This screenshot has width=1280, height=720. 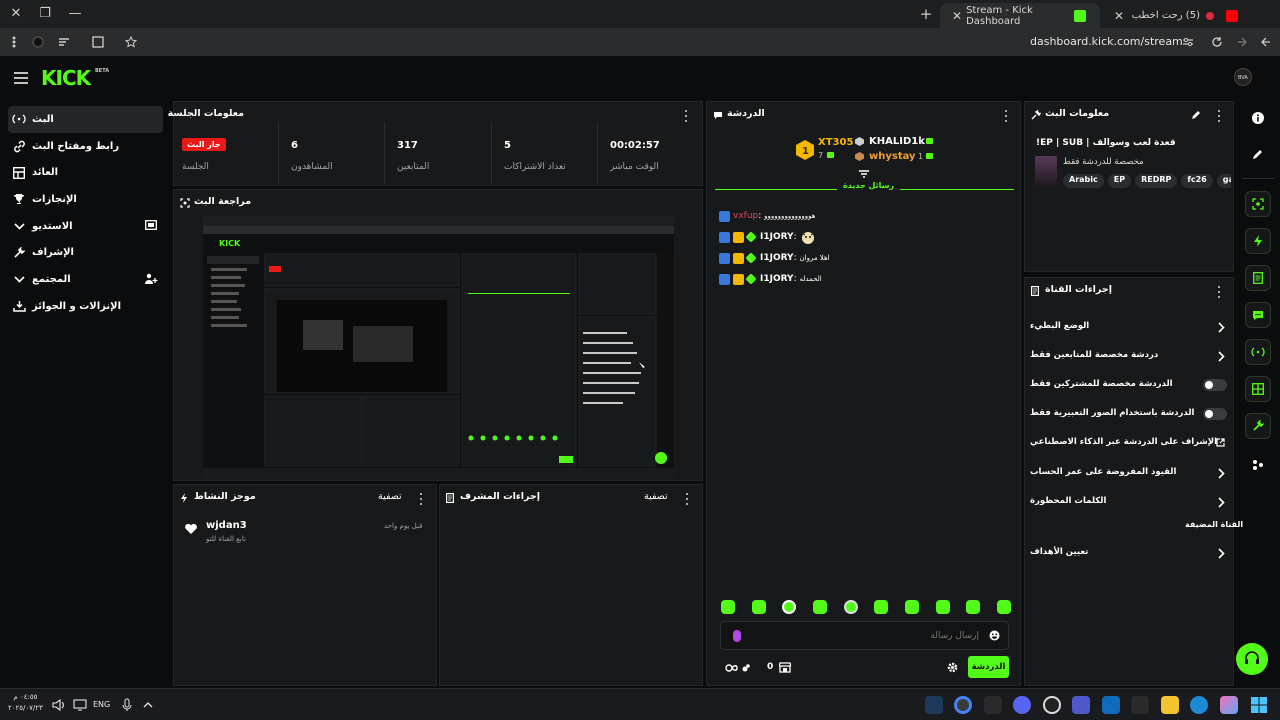 What do you see at coordinates (21, 78) in the screenshot?
I see `hamburger-menu-icon` at bounding box center [21, 78].